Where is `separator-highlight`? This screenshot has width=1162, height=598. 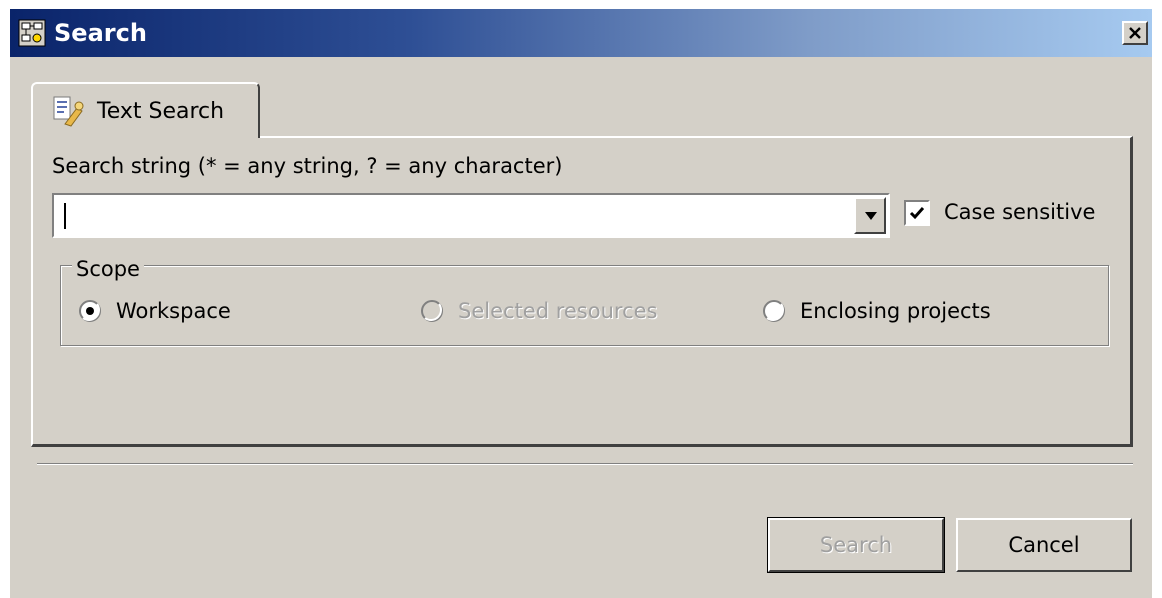 separator-highlight is located at coordinates (585, 464).